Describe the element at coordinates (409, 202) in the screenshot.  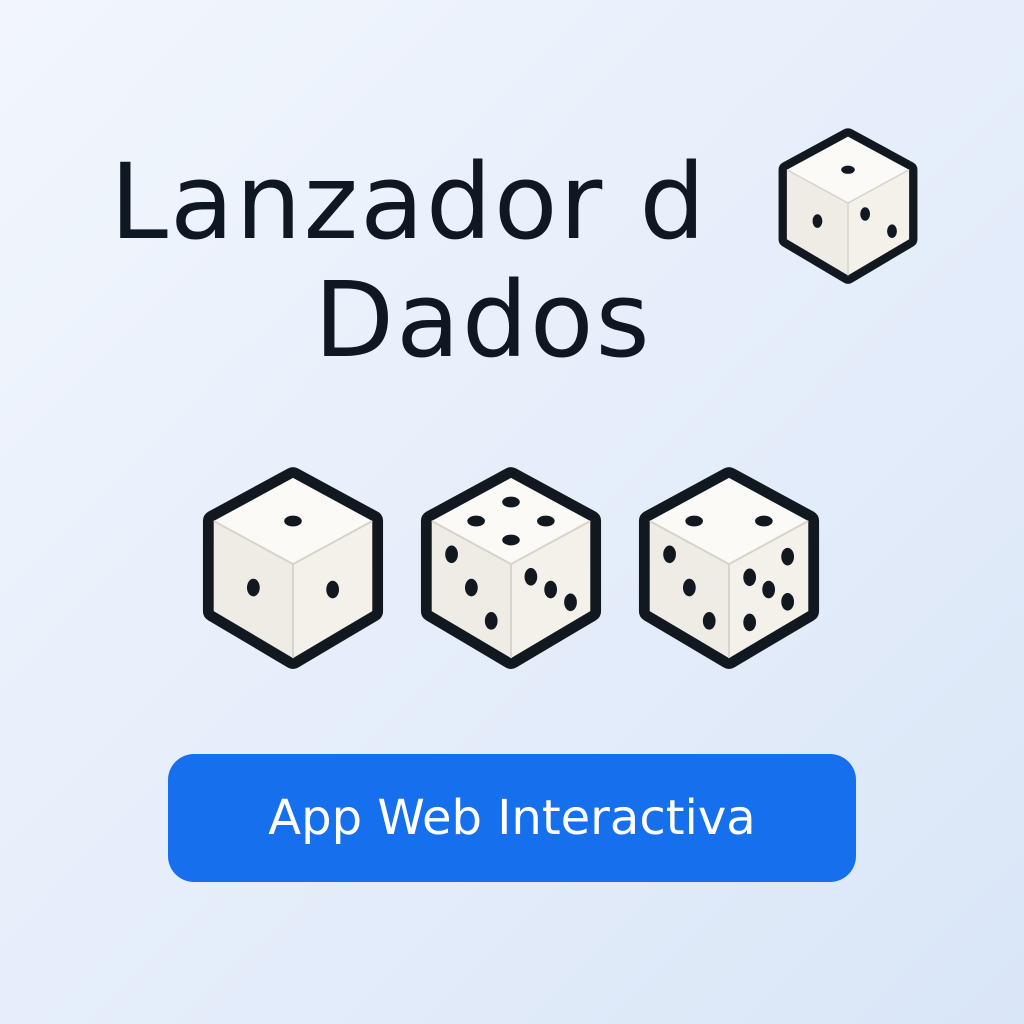
I see `title-line-1: Lanzador d` at that location.